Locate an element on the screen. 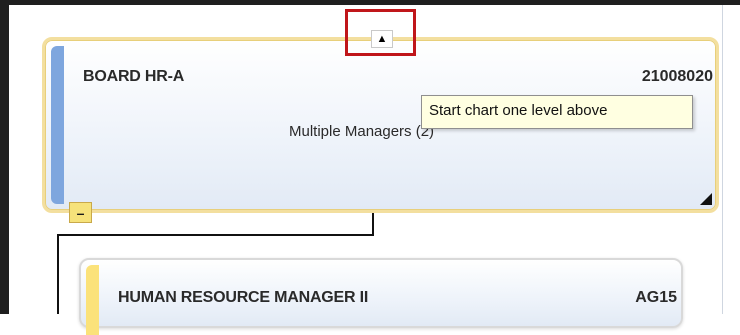 This screenshot has width=740, height=335. card-code: 21008020 is located at coordinates (677, 76).